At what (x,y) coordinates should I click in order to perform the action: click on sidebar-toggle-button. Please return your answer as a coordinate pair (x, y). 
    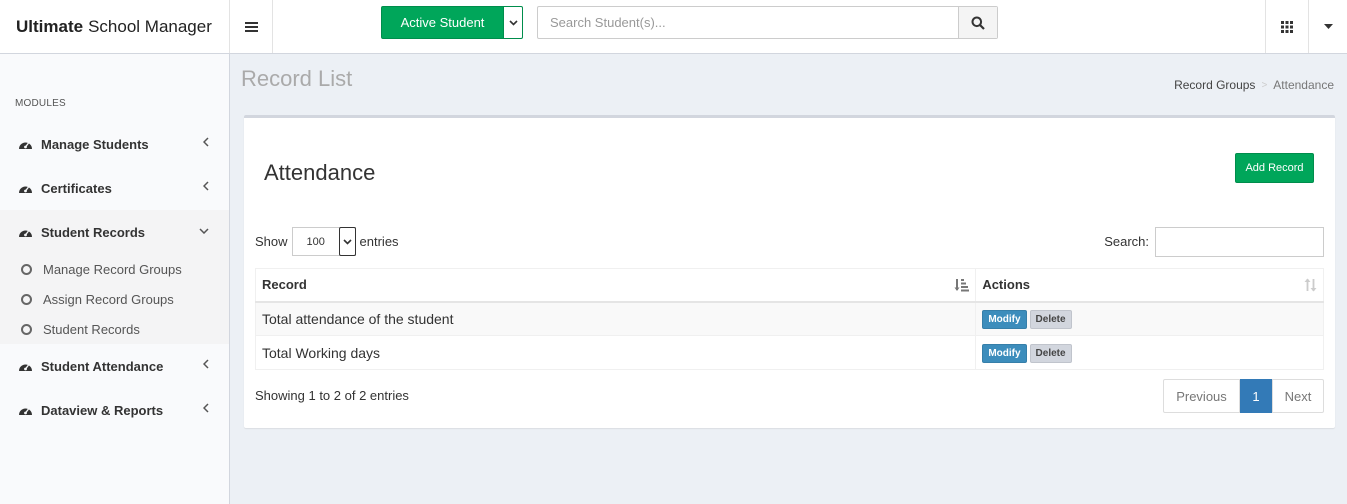
    Looking at the image, I should click on (252, 26).